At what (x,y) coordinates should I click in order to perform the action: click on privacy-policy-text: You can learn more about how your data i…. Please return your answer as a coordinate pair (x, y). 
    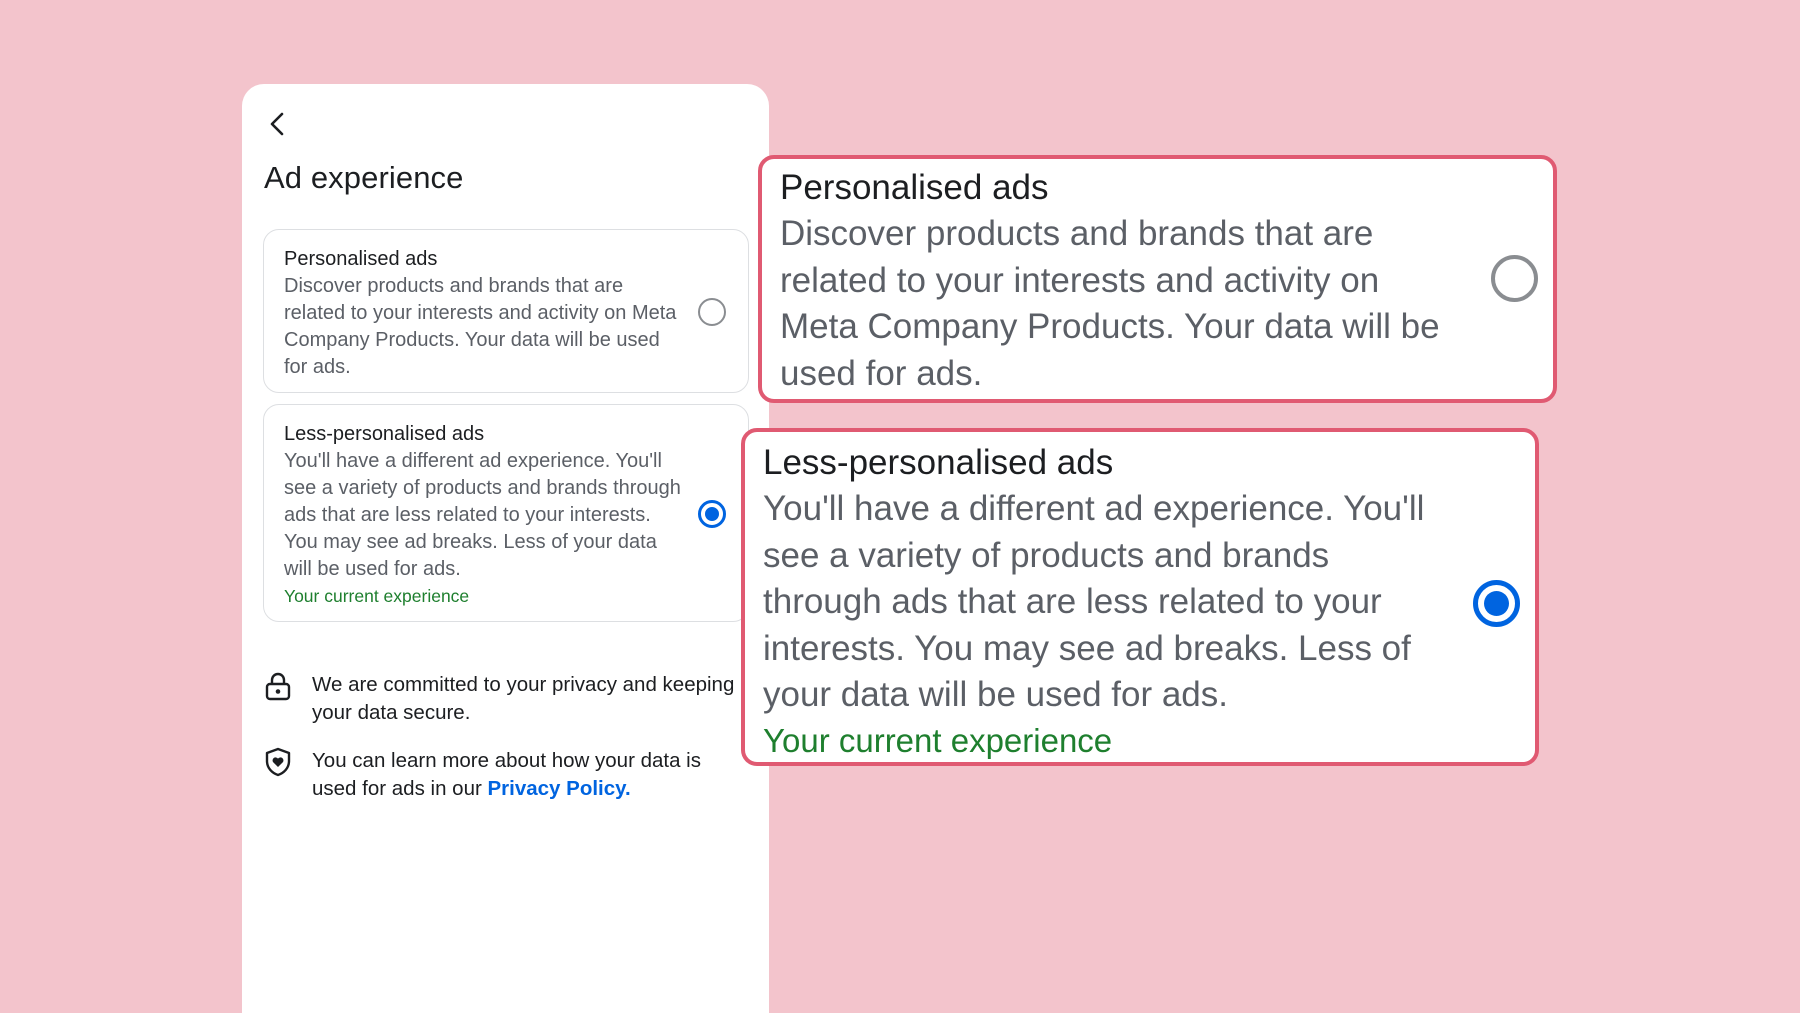
    Looking at the image, I should click on (527, 774).